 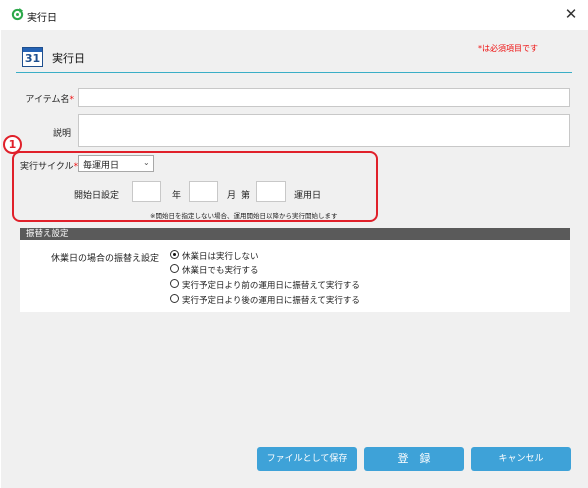 What do you see at coordinates (146, 162) in the screenshot?
I see `chevron-down-icon: ⌄` at bounding box center [146, 162].